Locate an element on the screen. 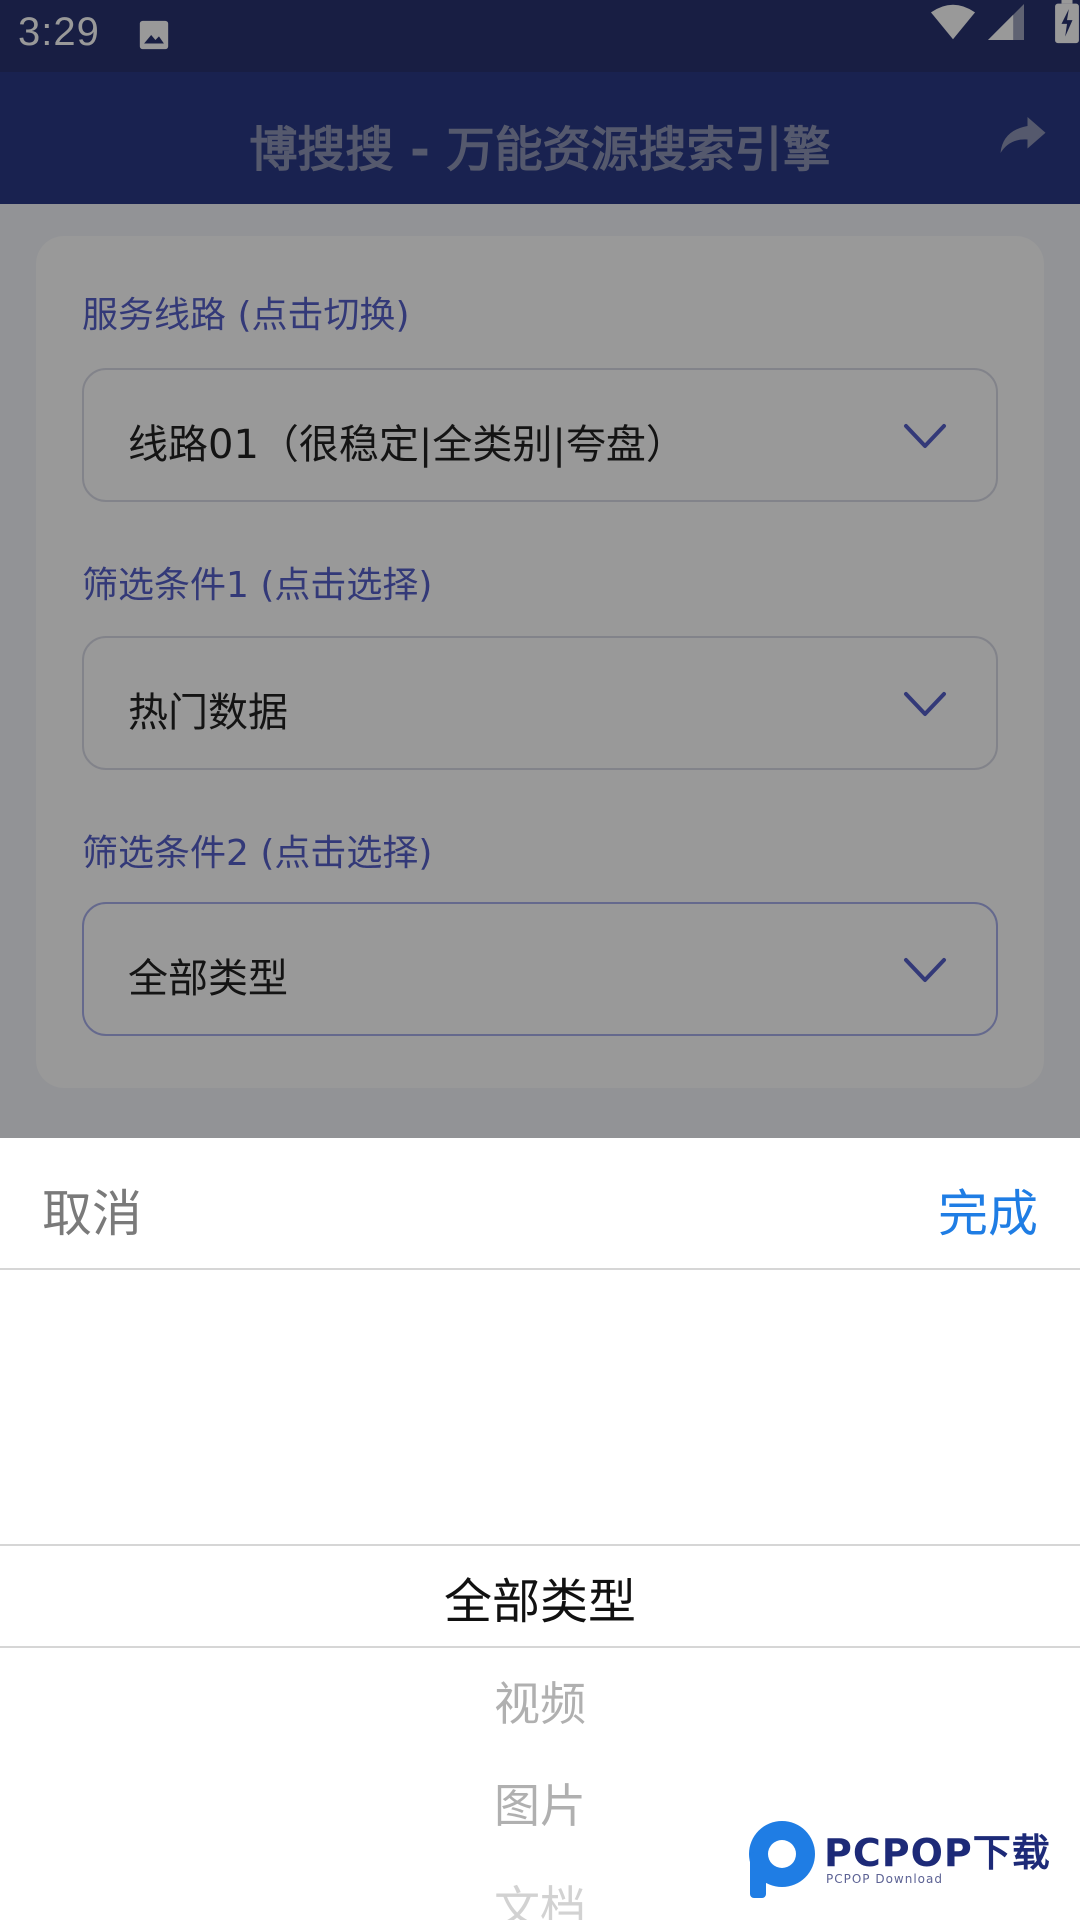 This screenshot has width=1080, height=1920. pcpop-logo-icon is located at coordinates (782, 1859).